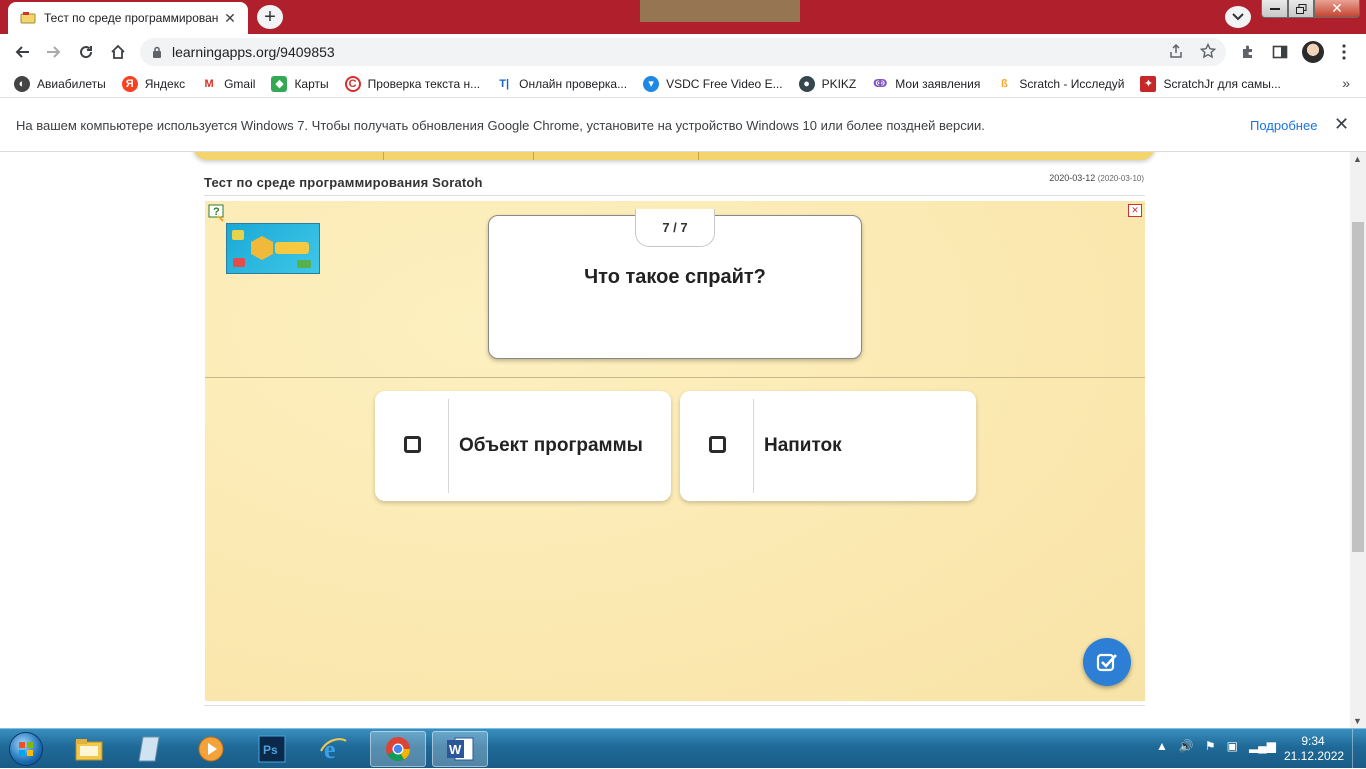 The image size is (1366, 769). Describe the element at coordinates (1341, 124) in the screenshot. I see `infobar-close-icon: ✕` at that location.